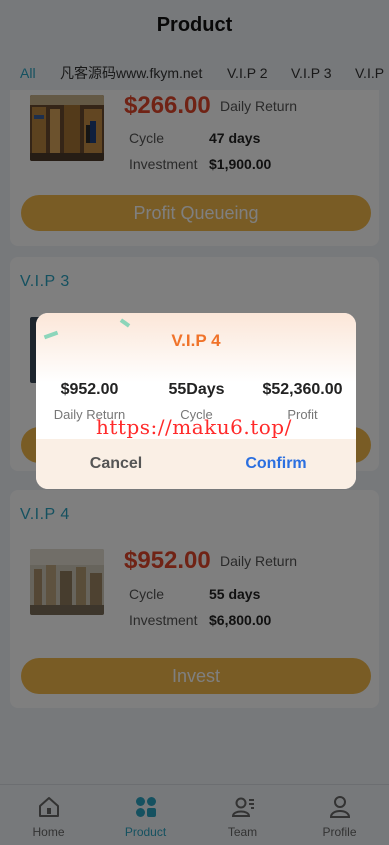  What do you see at coordinates (196, 340) in the screenshot?
I see `dialog-title: V.I.P 4` at bounding box center [196, 340].